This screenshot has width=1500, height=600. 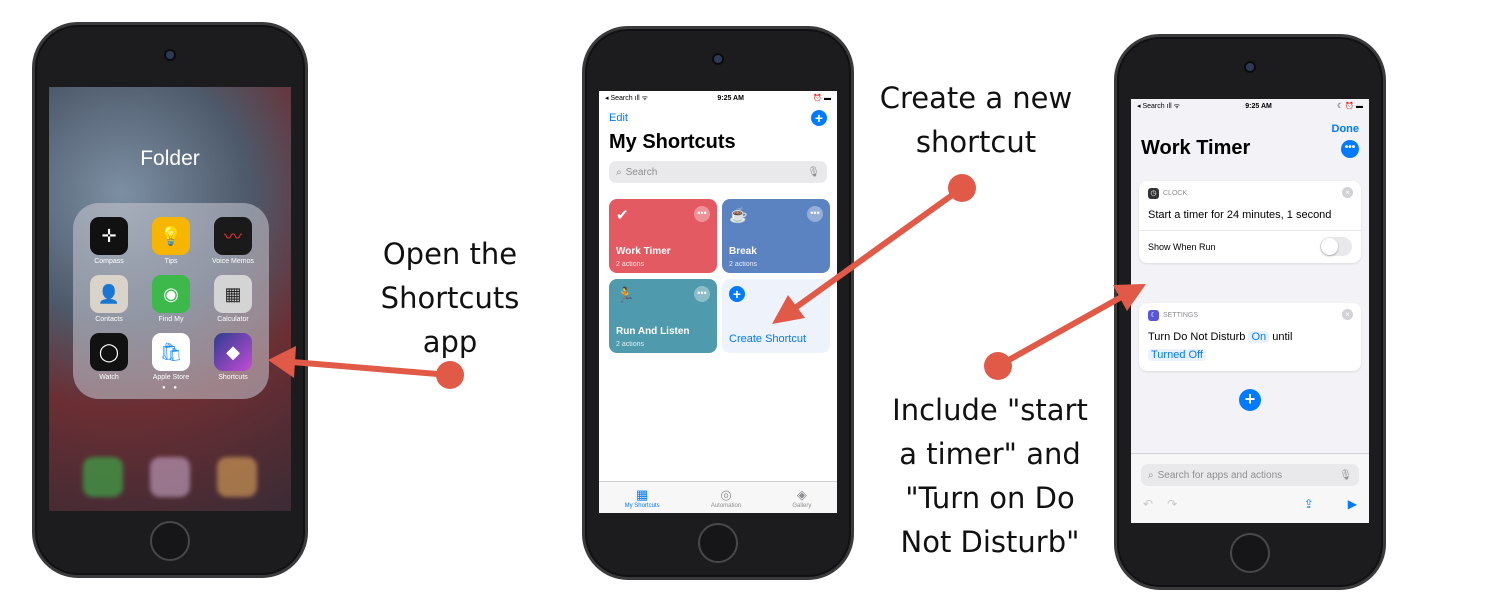 What do you see at coordinates (1065, 332) in the screenshot?
I see `arrow-include-actions` at bounding box center [1065, 332].